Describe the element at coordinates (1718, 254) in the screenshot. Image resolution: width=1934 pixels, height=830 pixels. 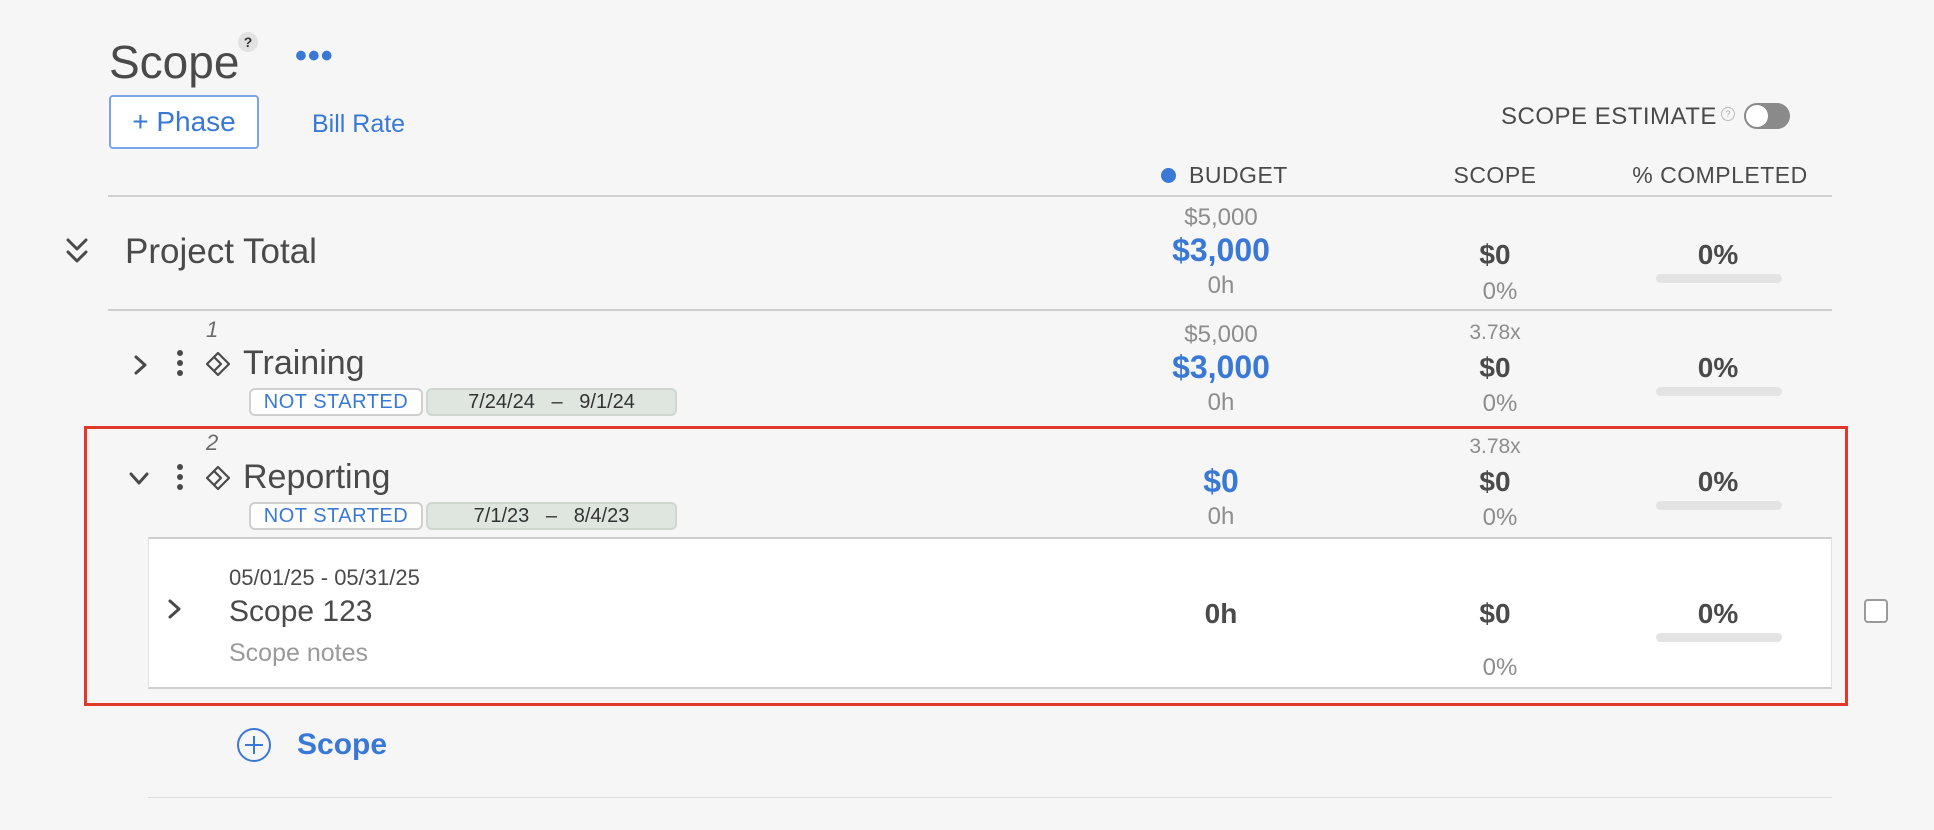
I see `project-completed-percent: 0%` at that location.